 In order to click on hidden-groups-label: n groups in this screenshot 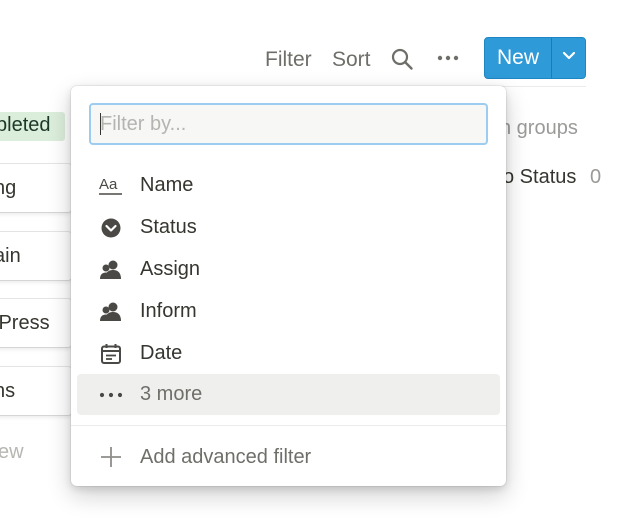, I will do `click(539, 128)`.